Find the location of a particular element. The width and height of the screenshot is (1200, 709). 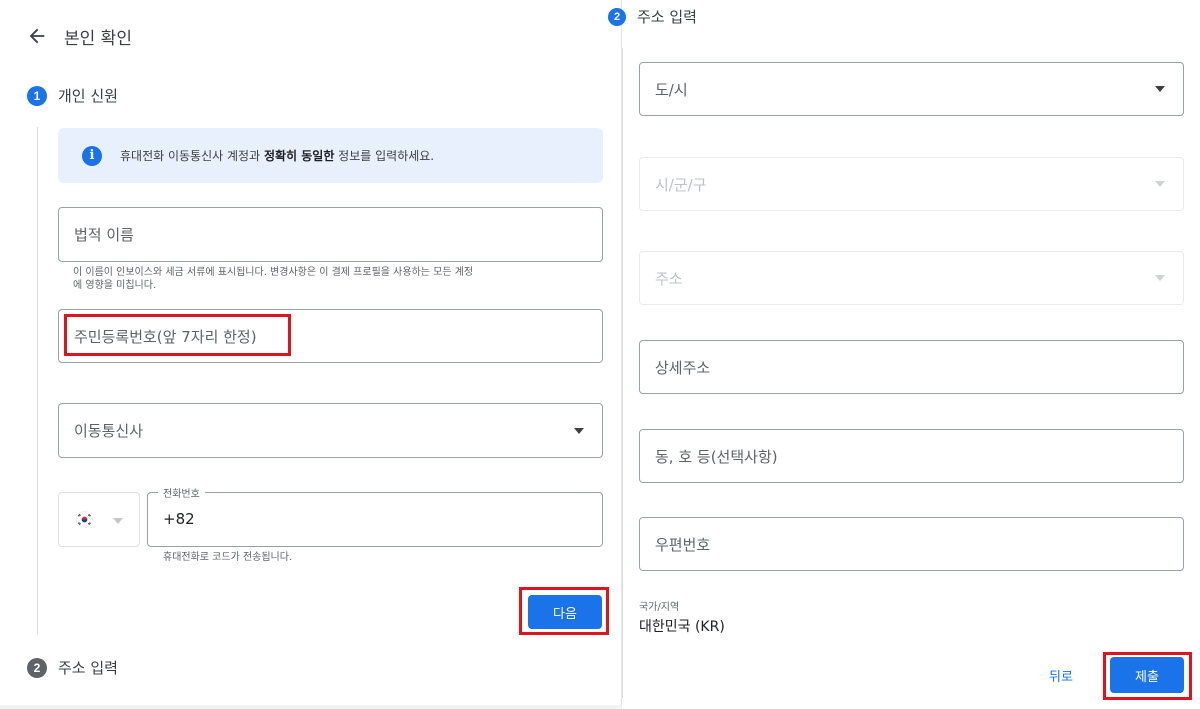

step-2-indicator: 2 주소 입력 is located at coordinates (72, 667).